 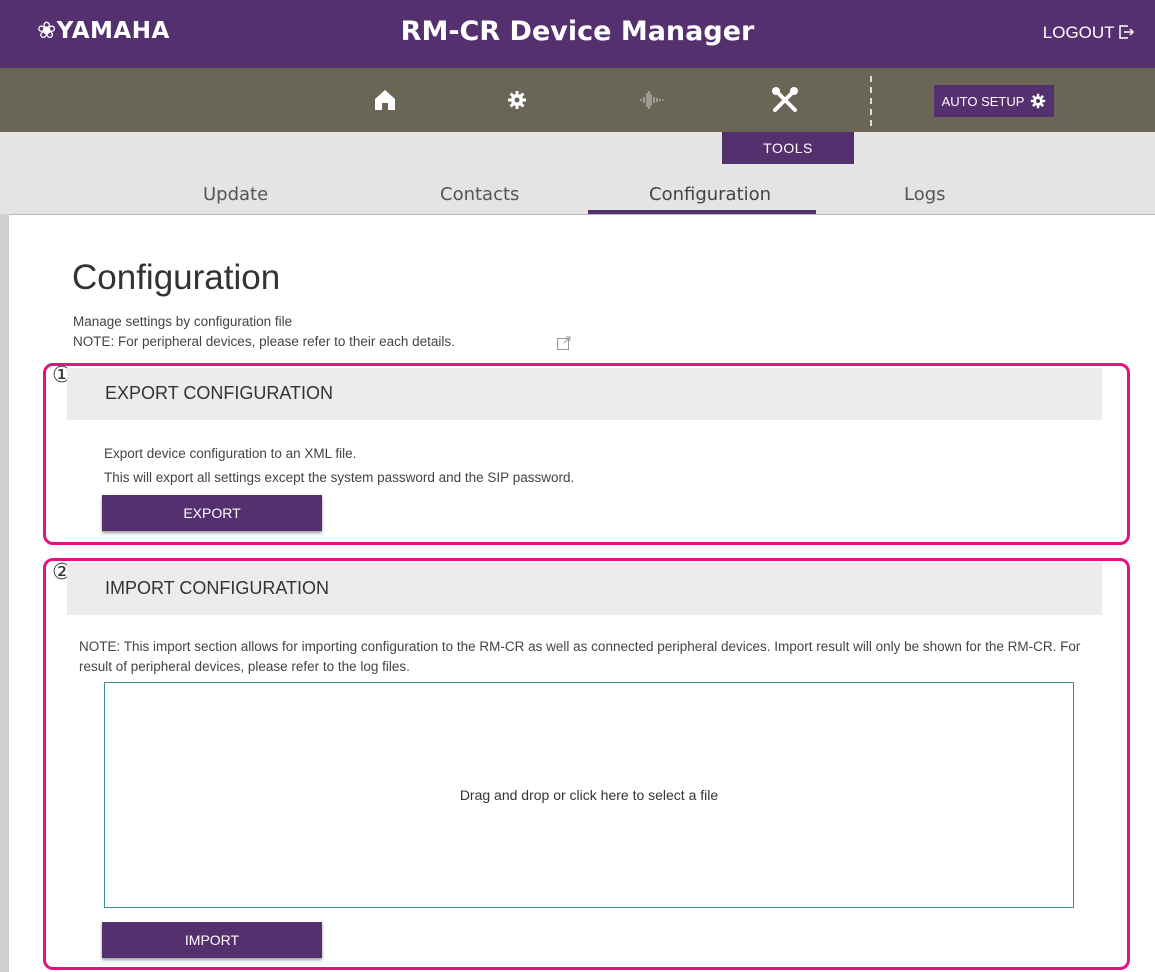 I want to click on tools-section-label: TOOLS, so click(x=788, y=148).